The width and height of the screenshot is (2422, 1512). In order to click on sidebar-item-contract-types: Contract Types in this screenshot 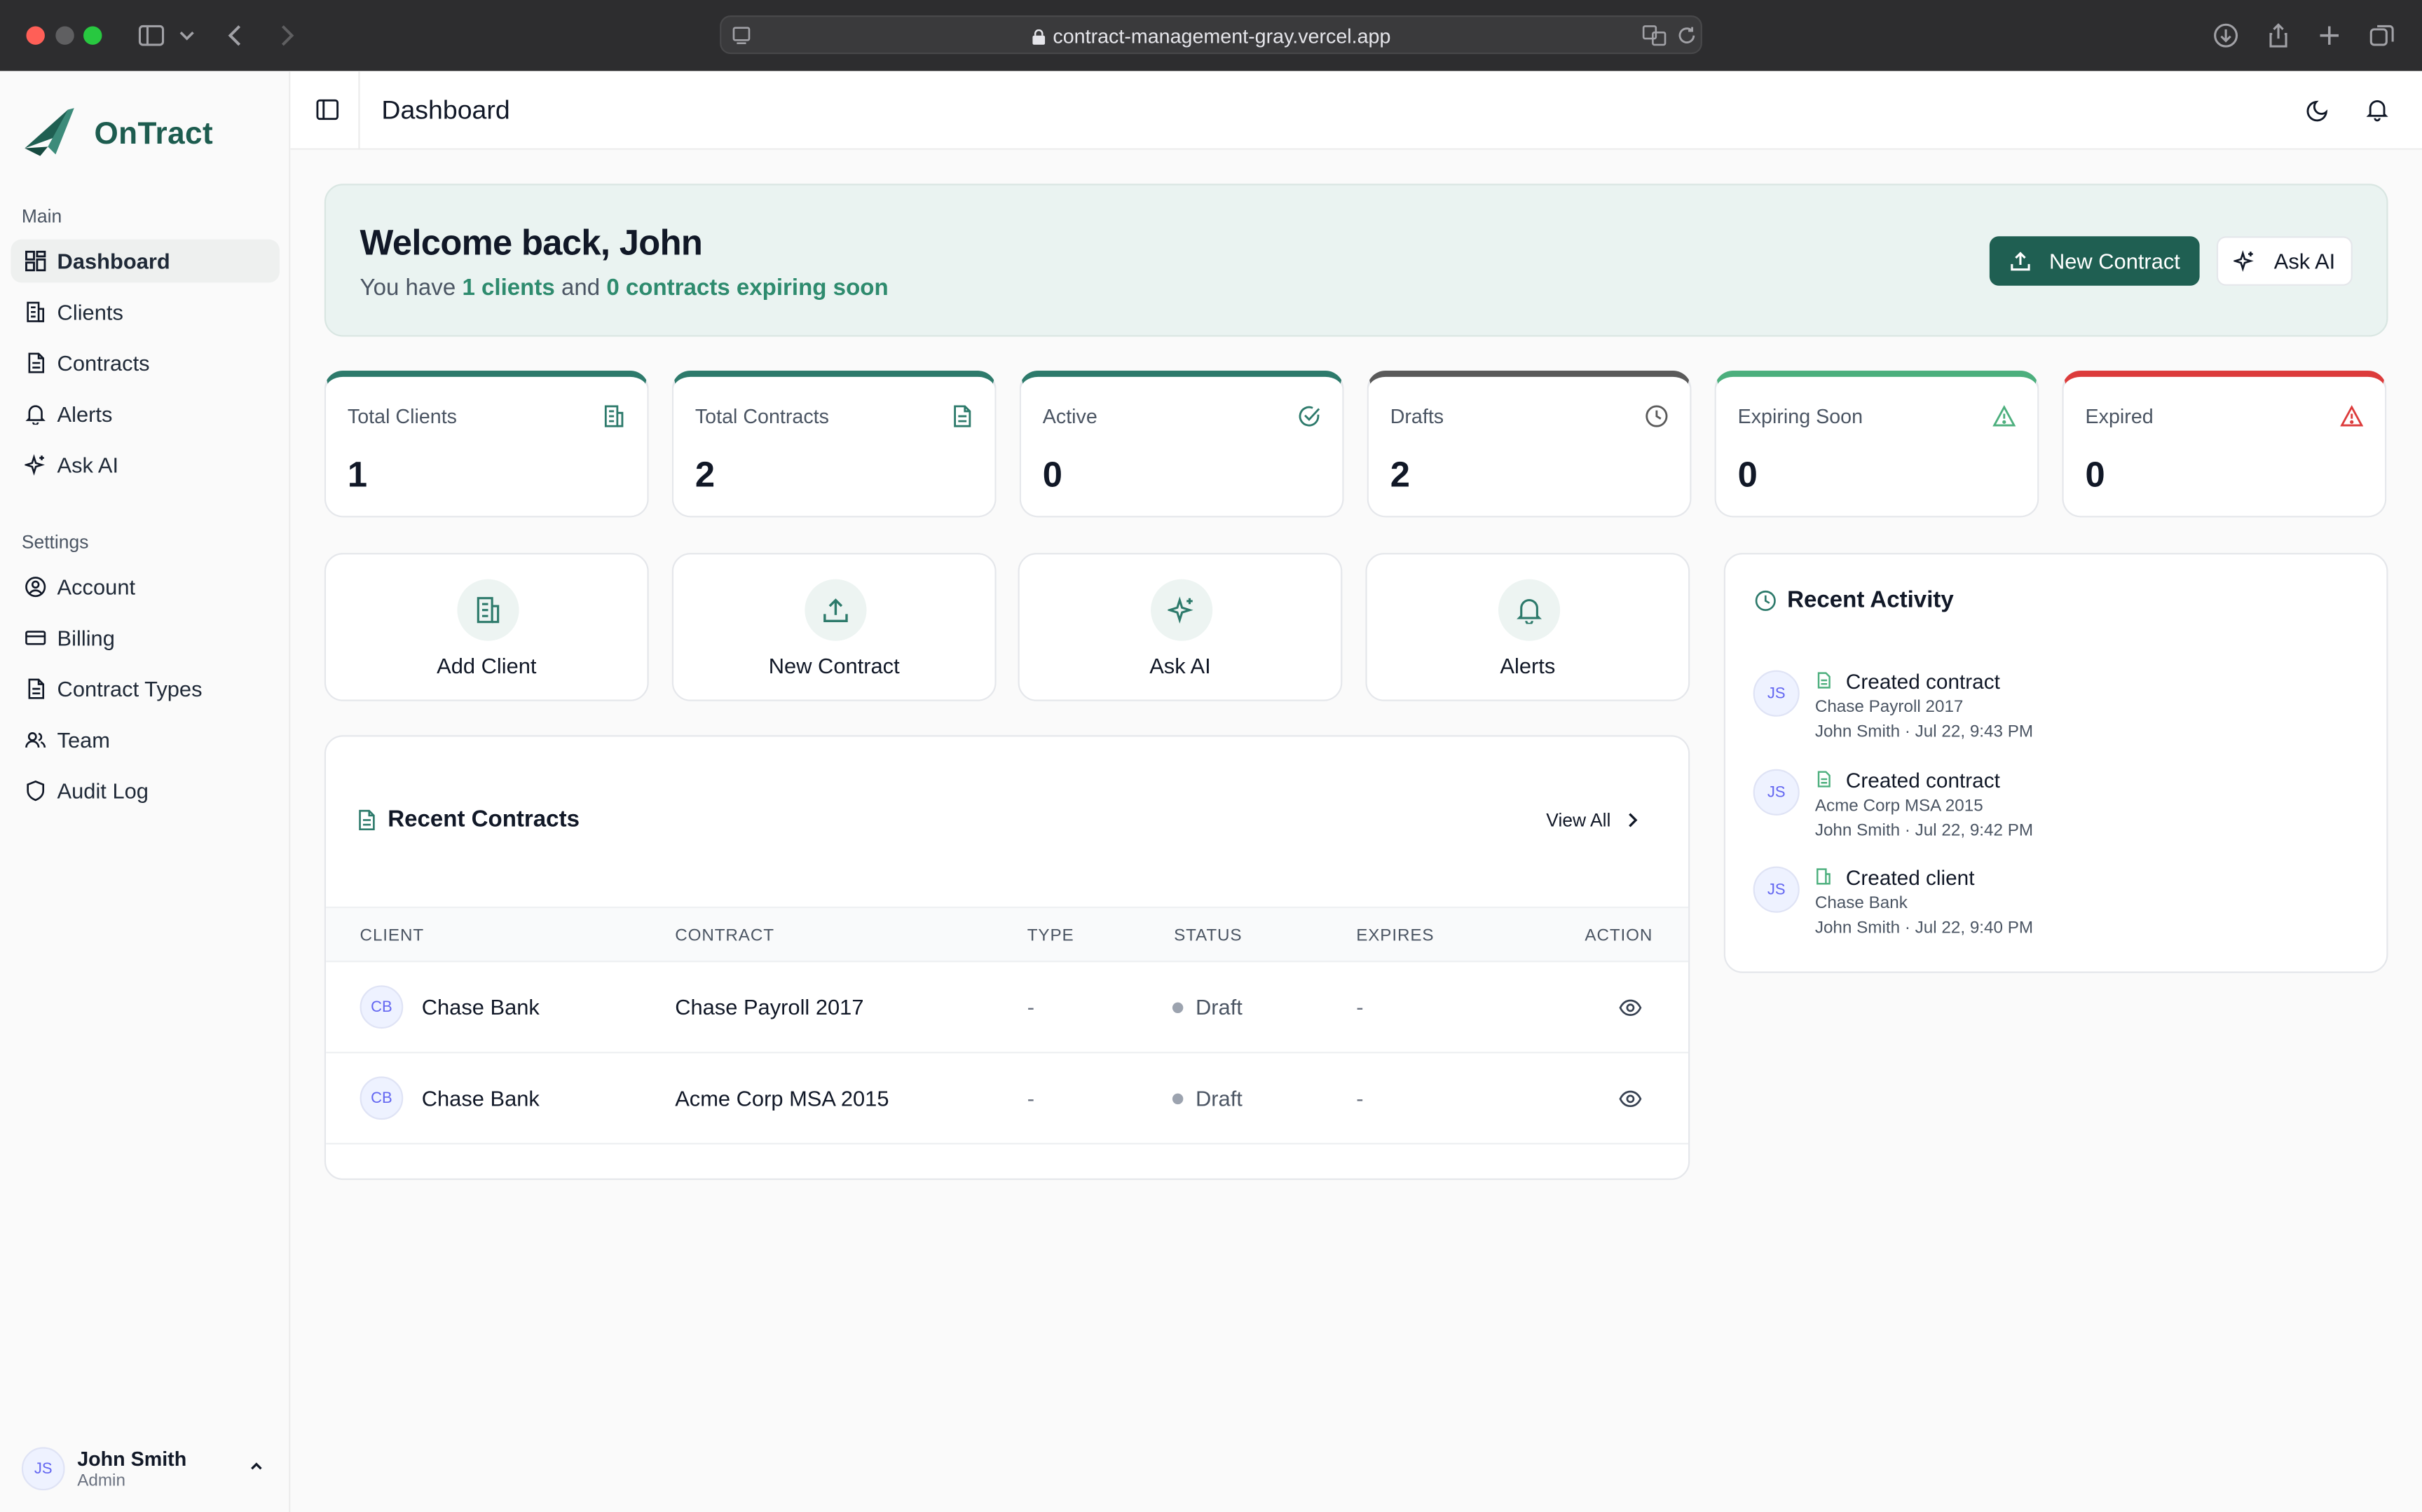, I will do `click(145, 688)`.